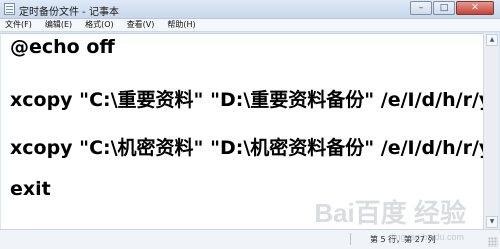 The width and height of the screenshot is (500, 249). Describe the element at coordinates (350, 239) in the screenshot. I see `status-divider` at that location.